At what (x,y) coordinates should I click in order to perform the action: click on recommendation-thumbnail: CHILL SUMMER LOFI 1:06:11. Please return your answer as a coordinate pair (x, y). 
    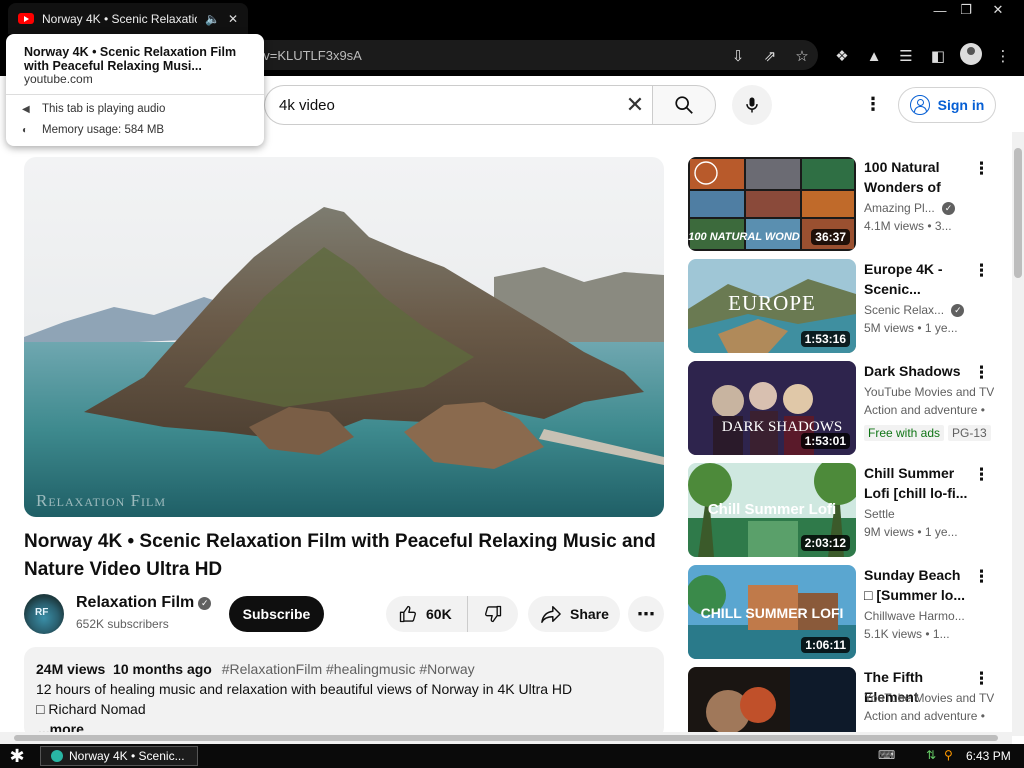
    Looking at the image, I should click on (772, 612).